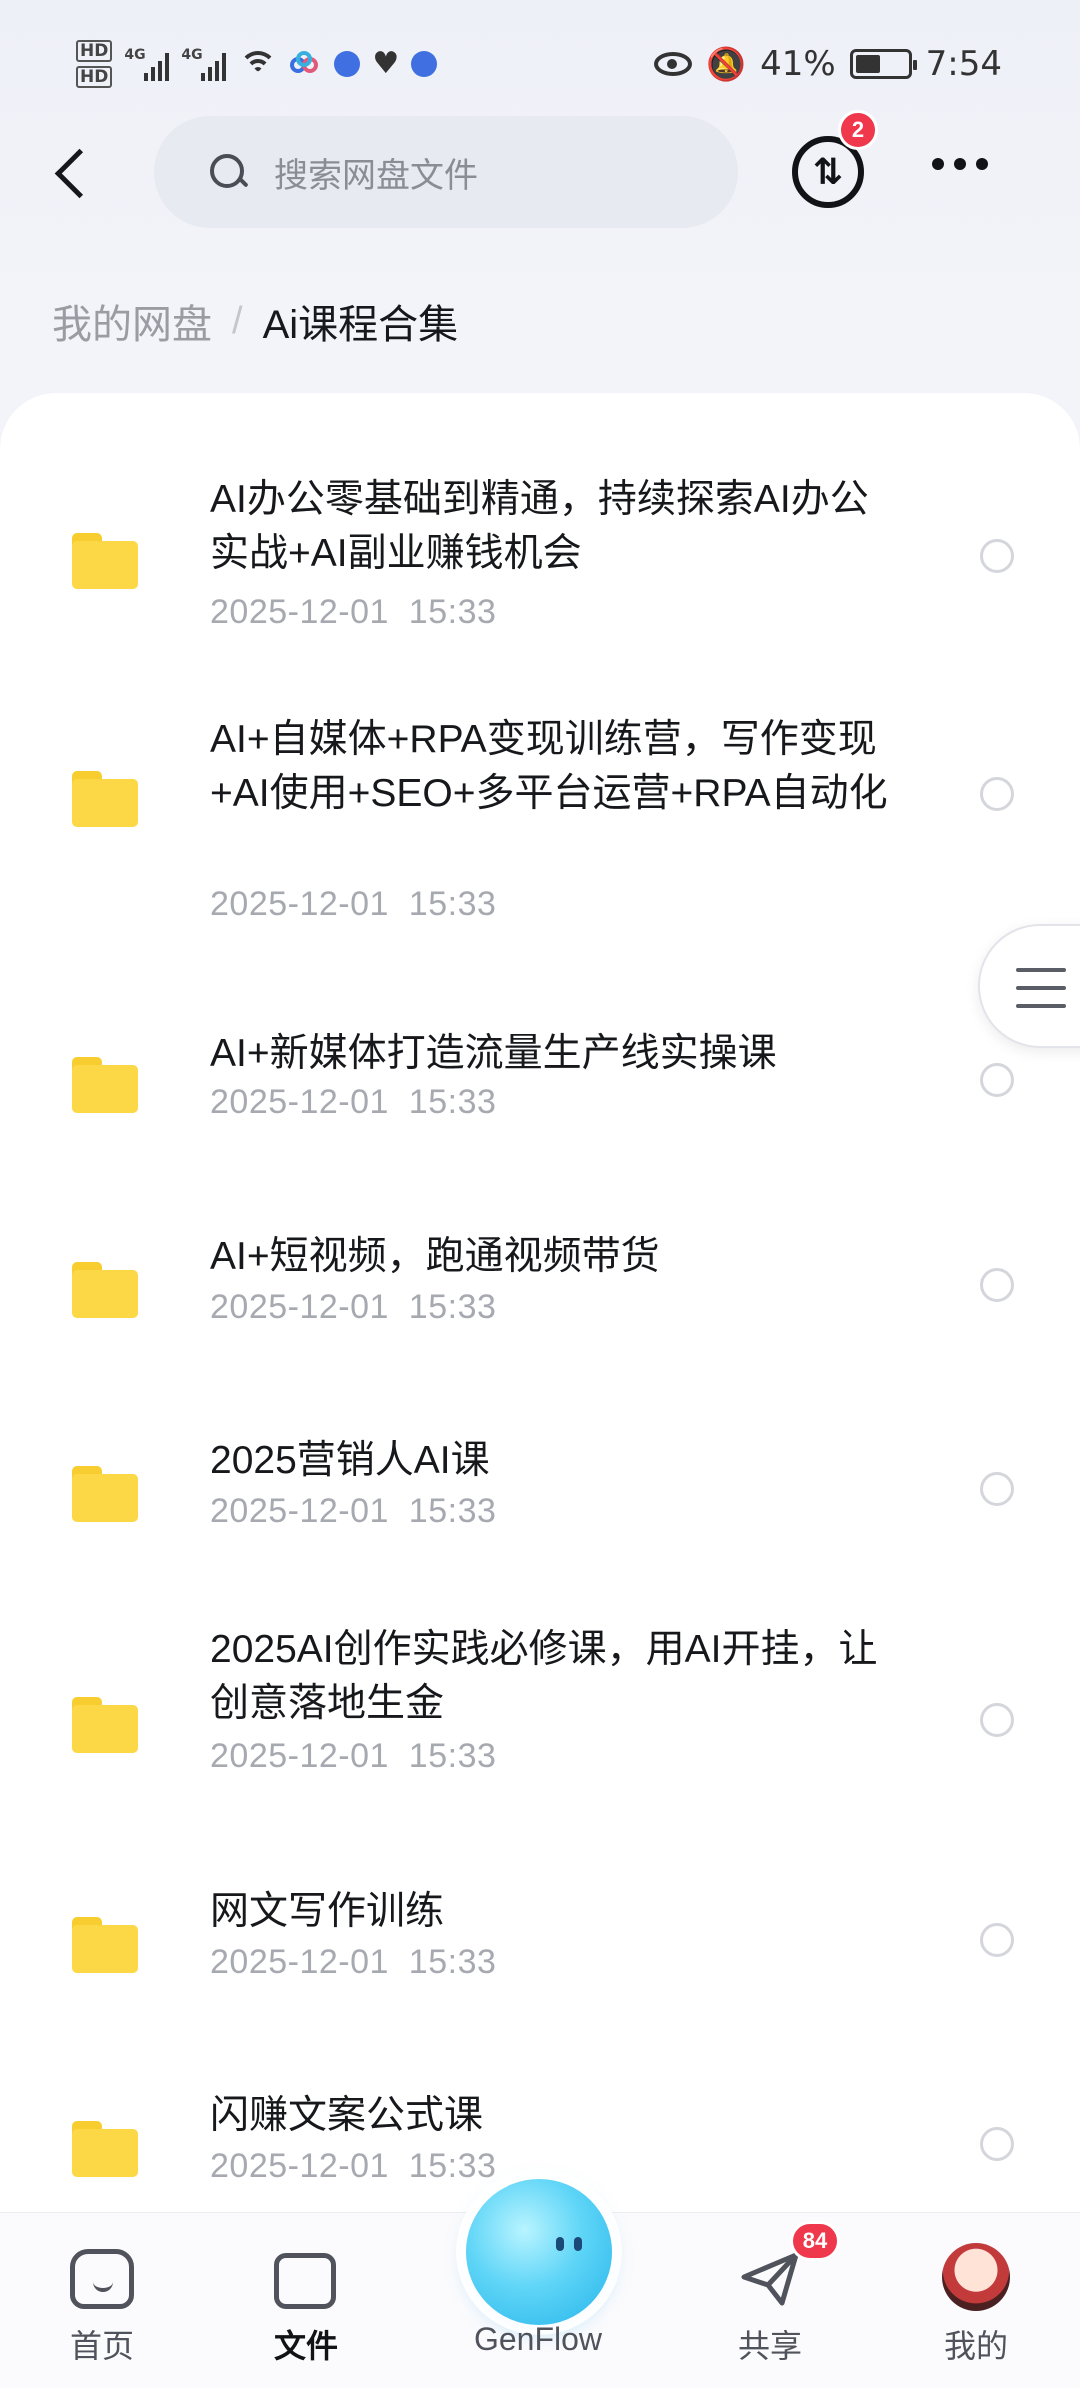 The height and width of the screenshot is (2388, 1080). I want to click on file-name: AI办公零基础到精通，持续探索AI办公实战+AI副业赚钱机会, so click(539, 526).